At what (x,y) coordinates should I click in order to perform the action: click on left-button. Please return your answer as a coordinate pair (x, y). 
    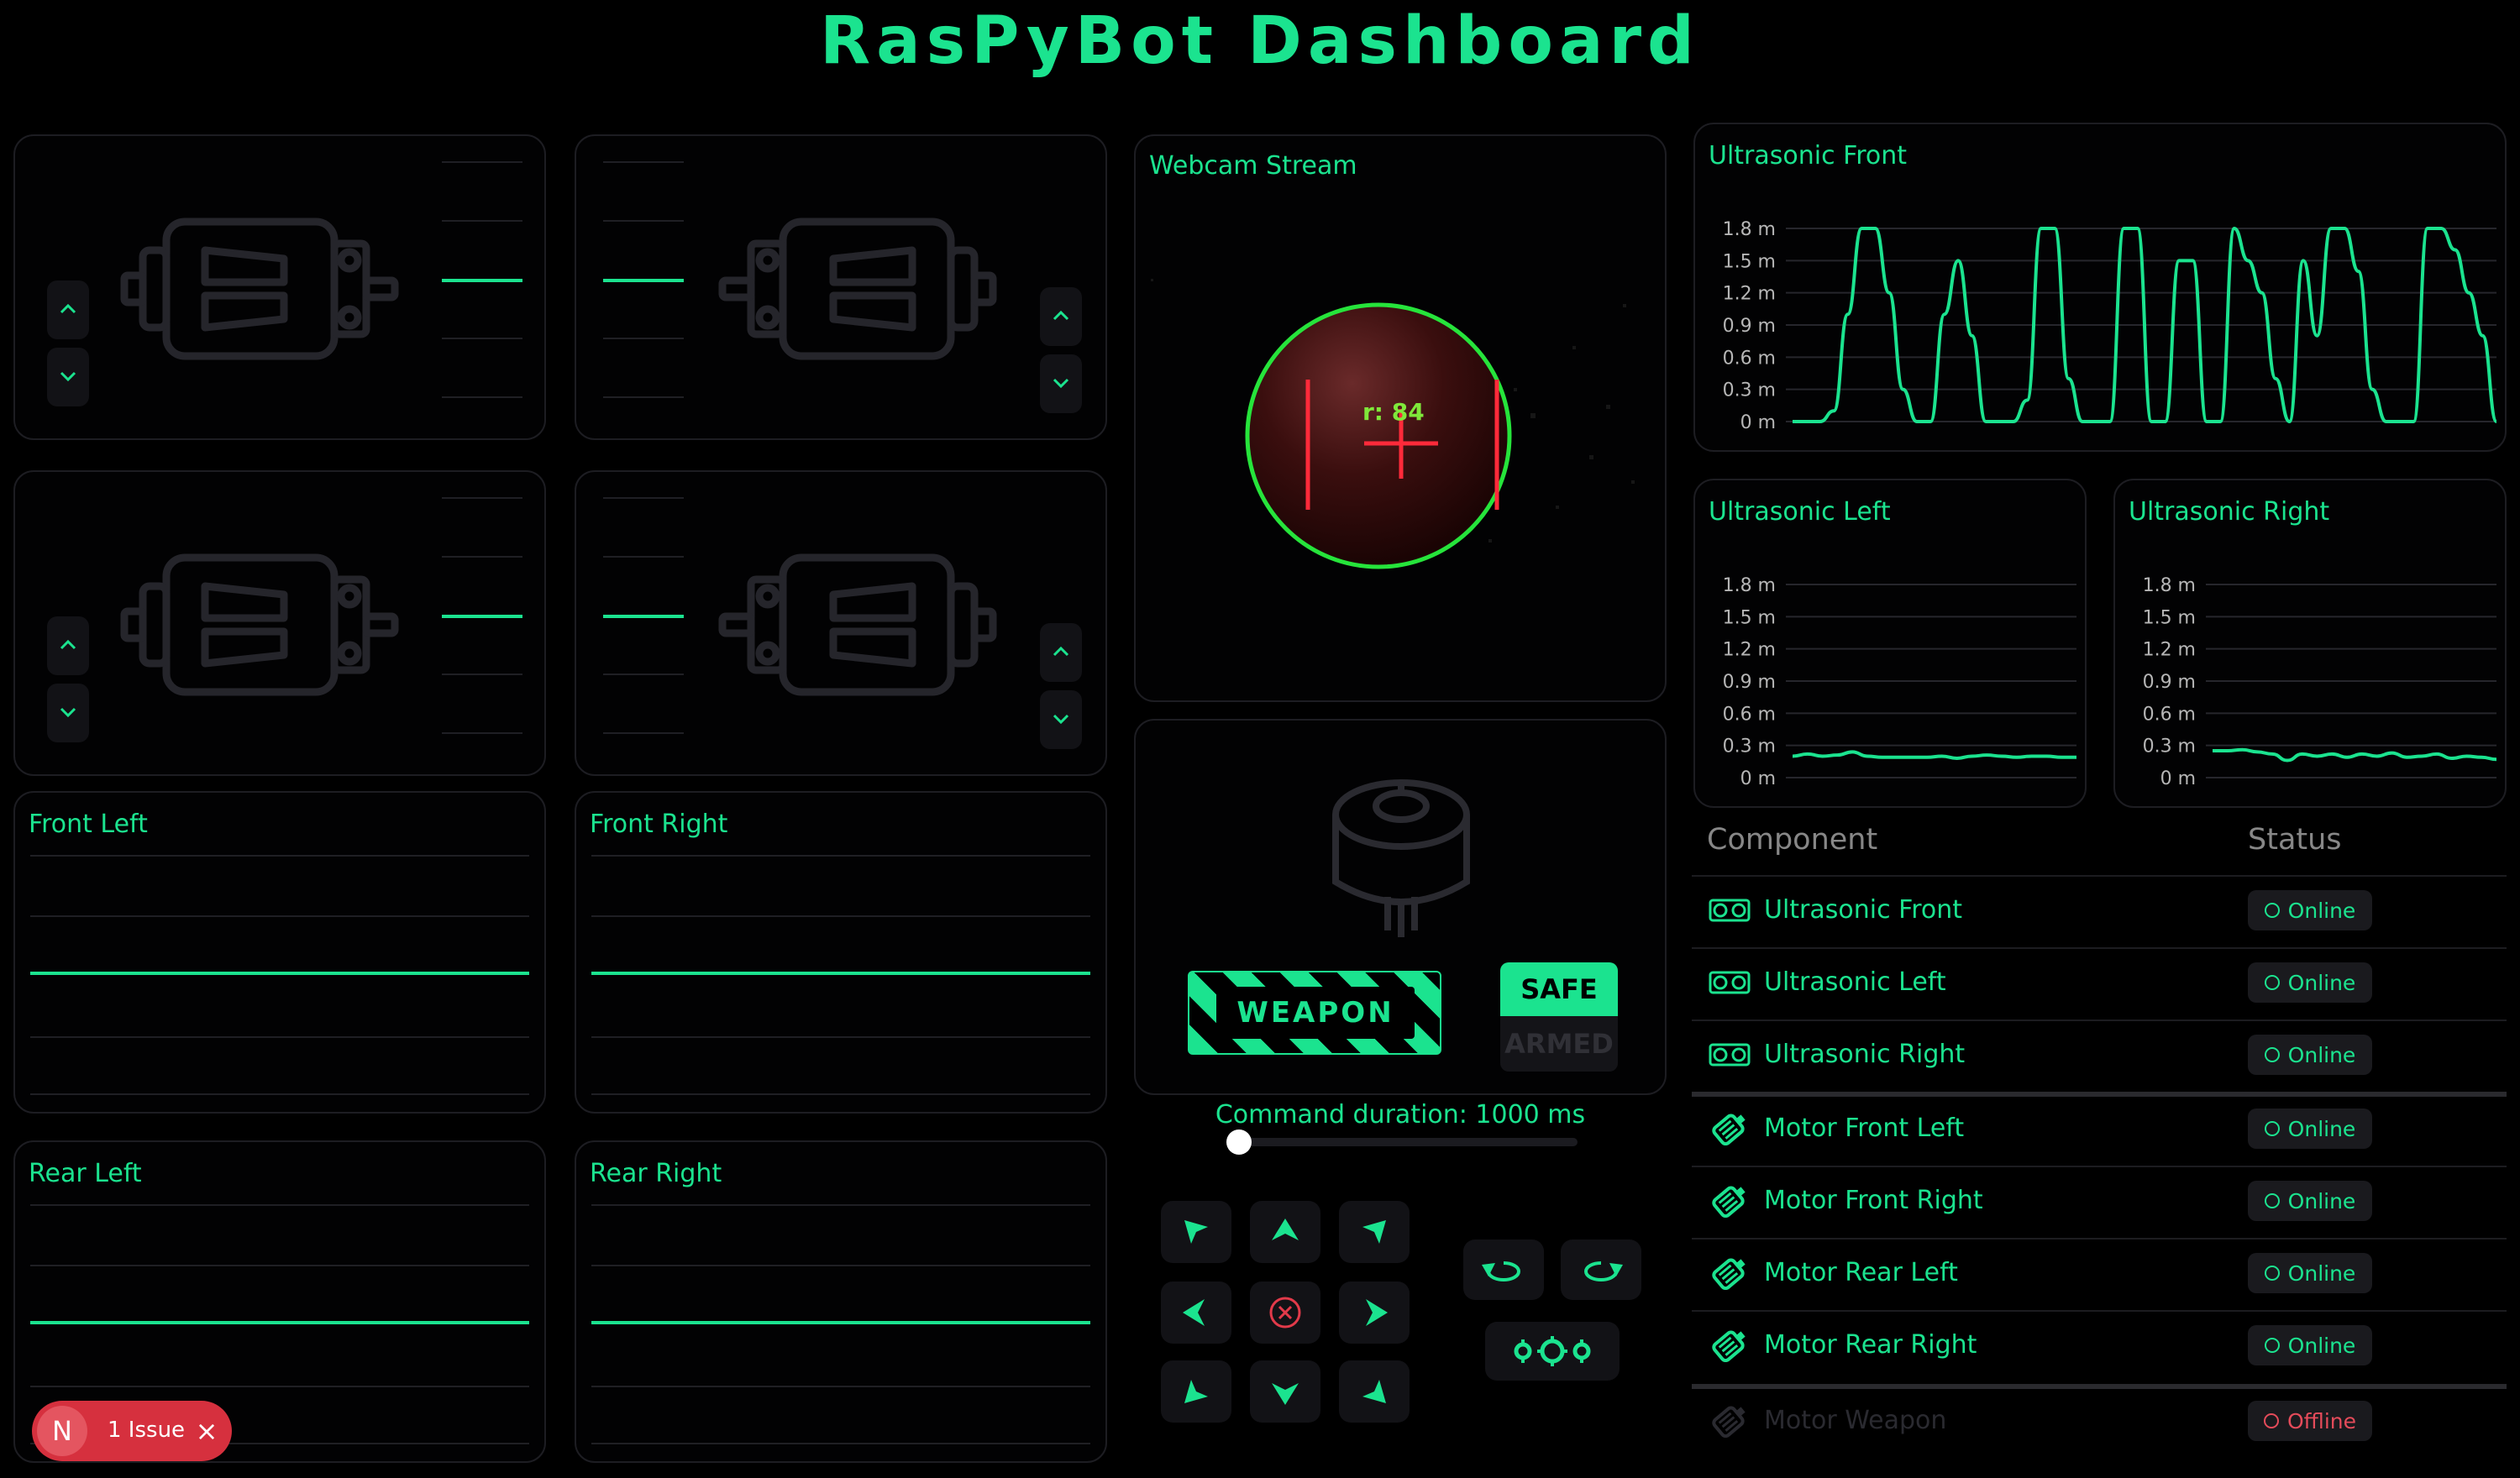
    Looking at the image, I should click on (1196, 1312).